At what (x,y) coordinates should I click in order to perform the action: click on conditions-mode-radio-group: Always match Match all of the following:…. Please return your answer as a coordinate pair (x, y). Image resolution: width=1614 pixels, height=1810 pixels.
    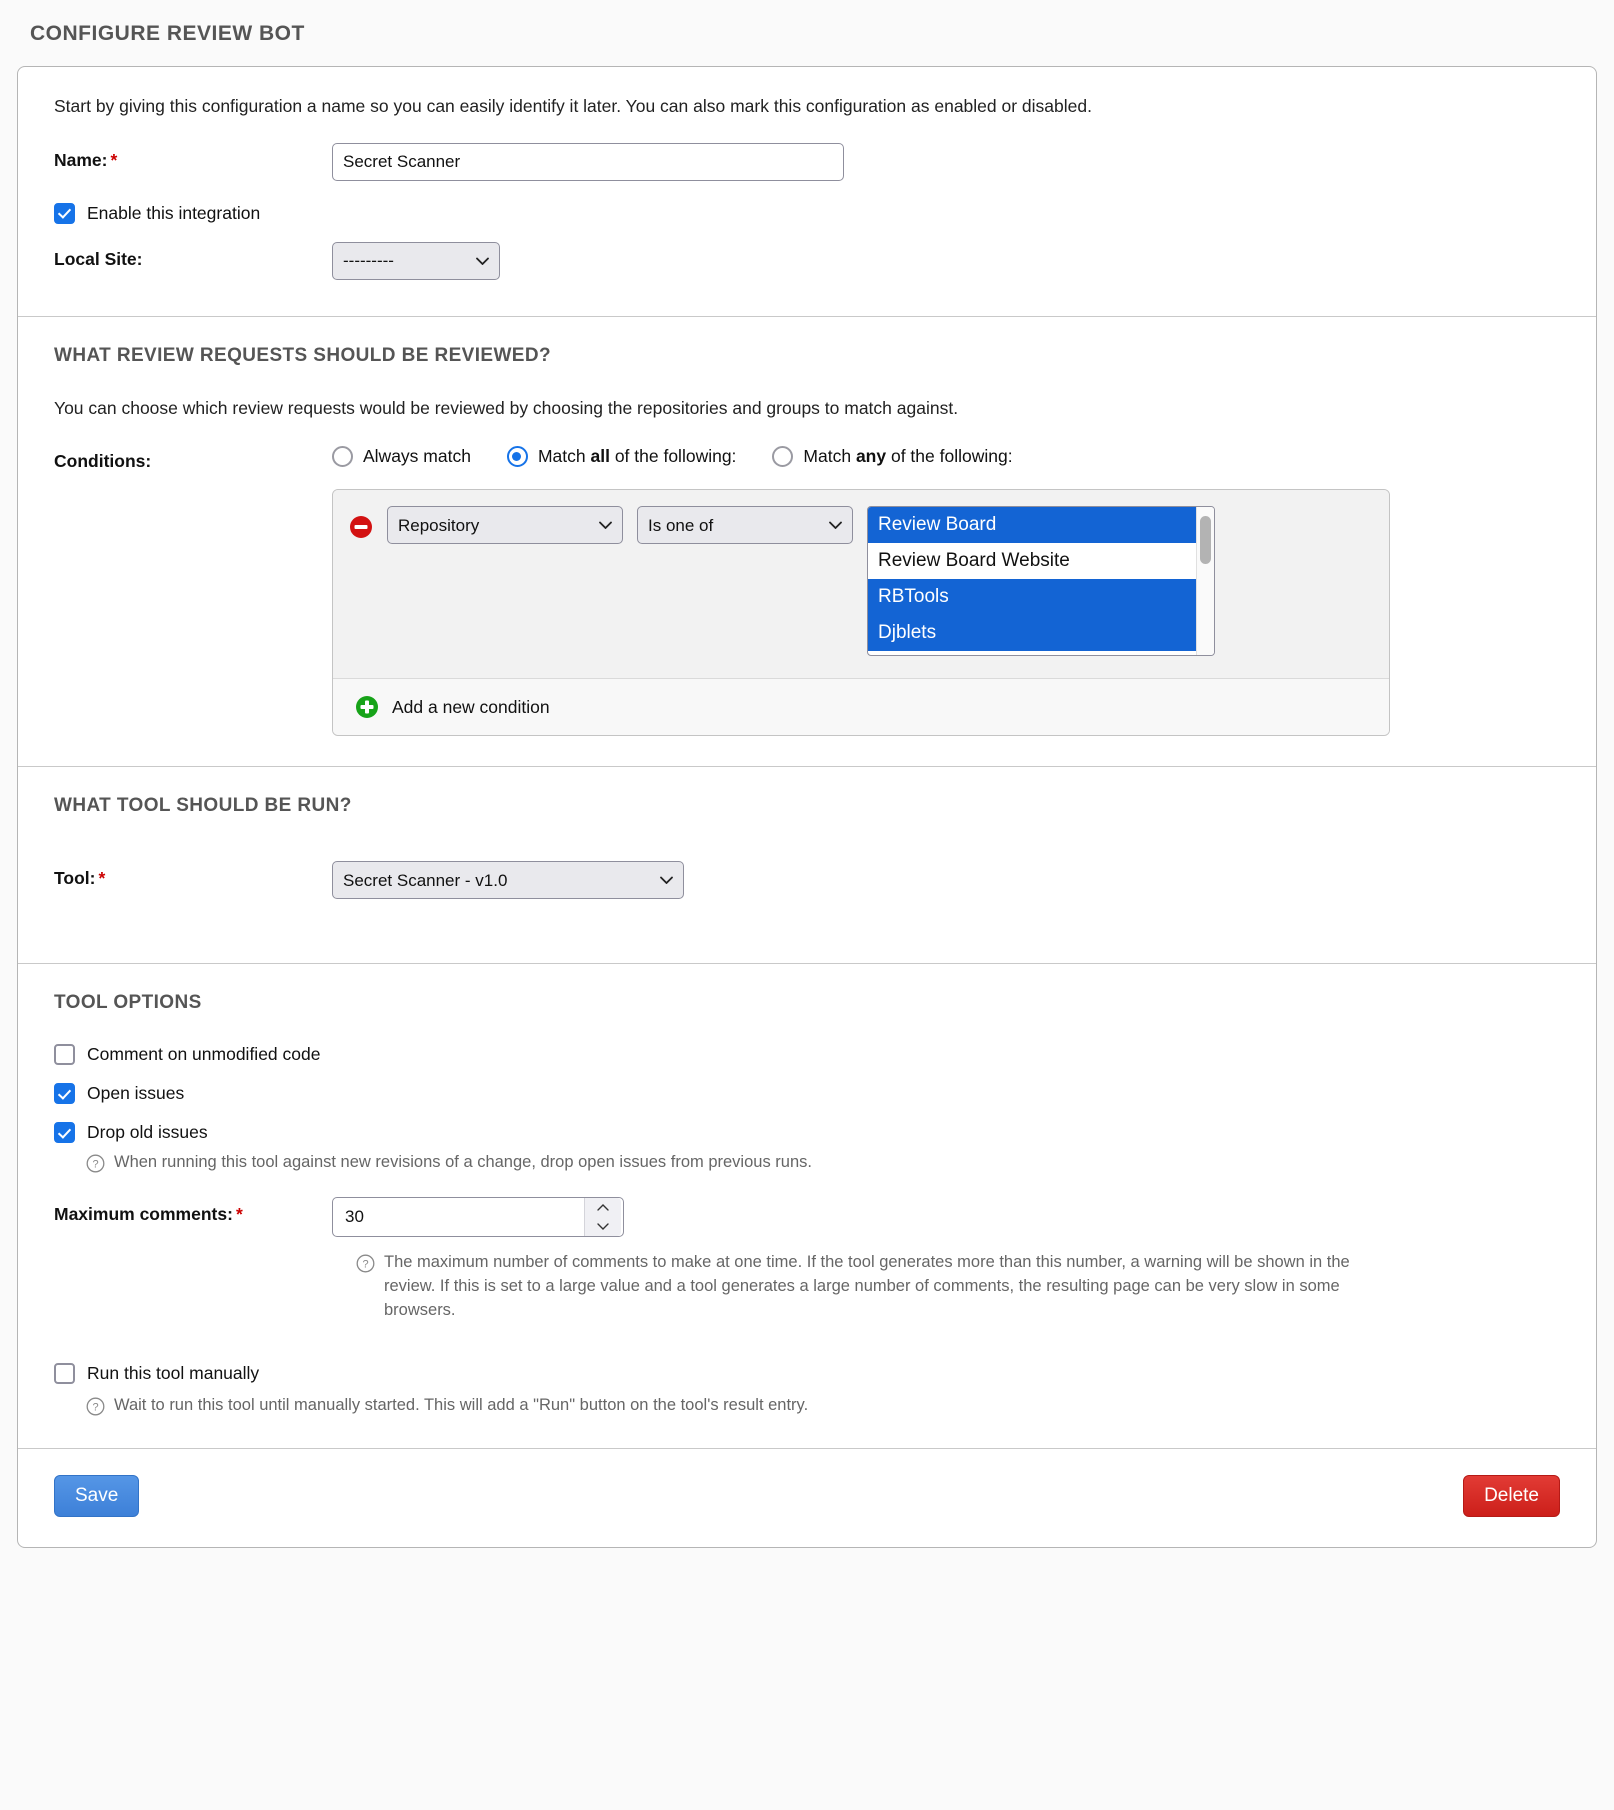
    Looking at the image, I should click on (946, 456).